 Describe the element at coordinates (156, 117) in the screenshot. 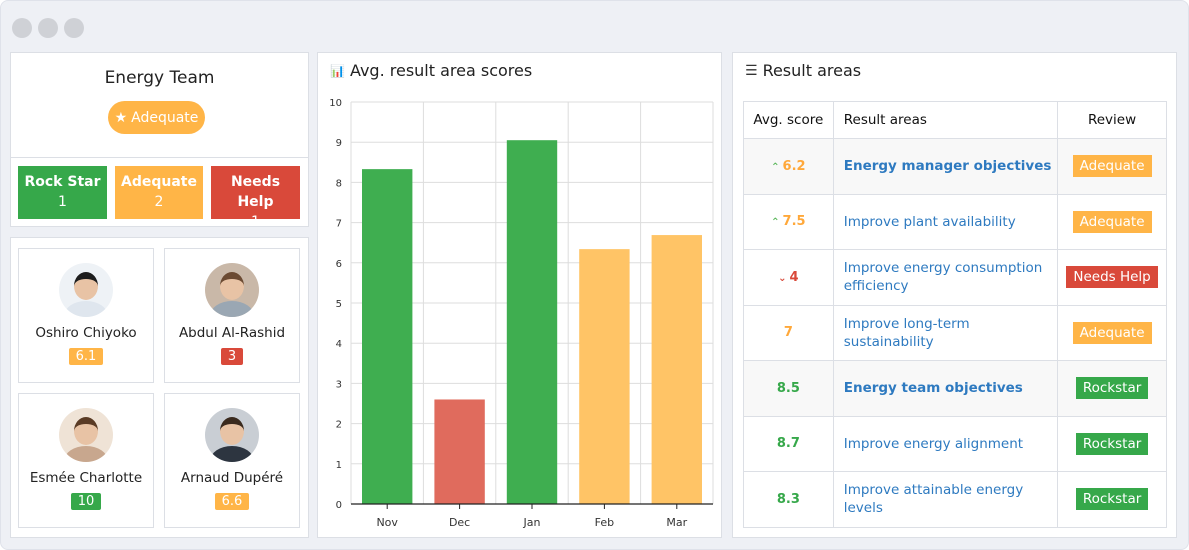

I see `team-rating-badge: ★ Adequate` at that location.